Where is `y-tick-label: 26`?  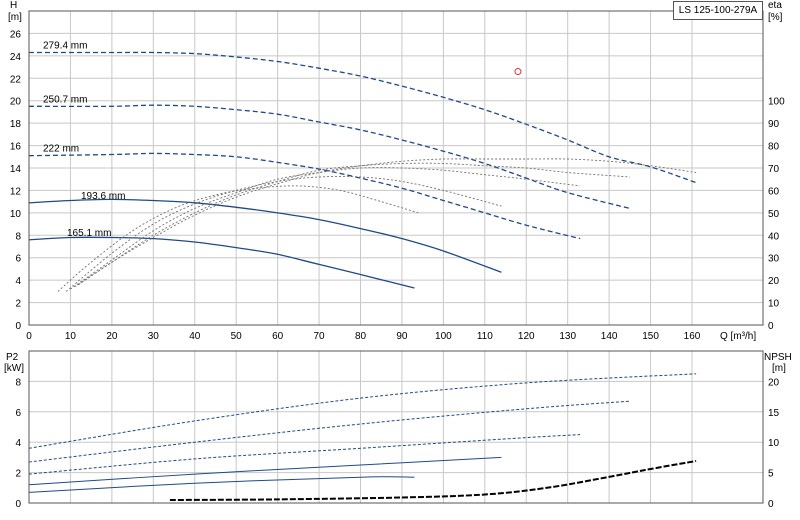 y-tick-label: 26 is located at coordinates (16, 34).